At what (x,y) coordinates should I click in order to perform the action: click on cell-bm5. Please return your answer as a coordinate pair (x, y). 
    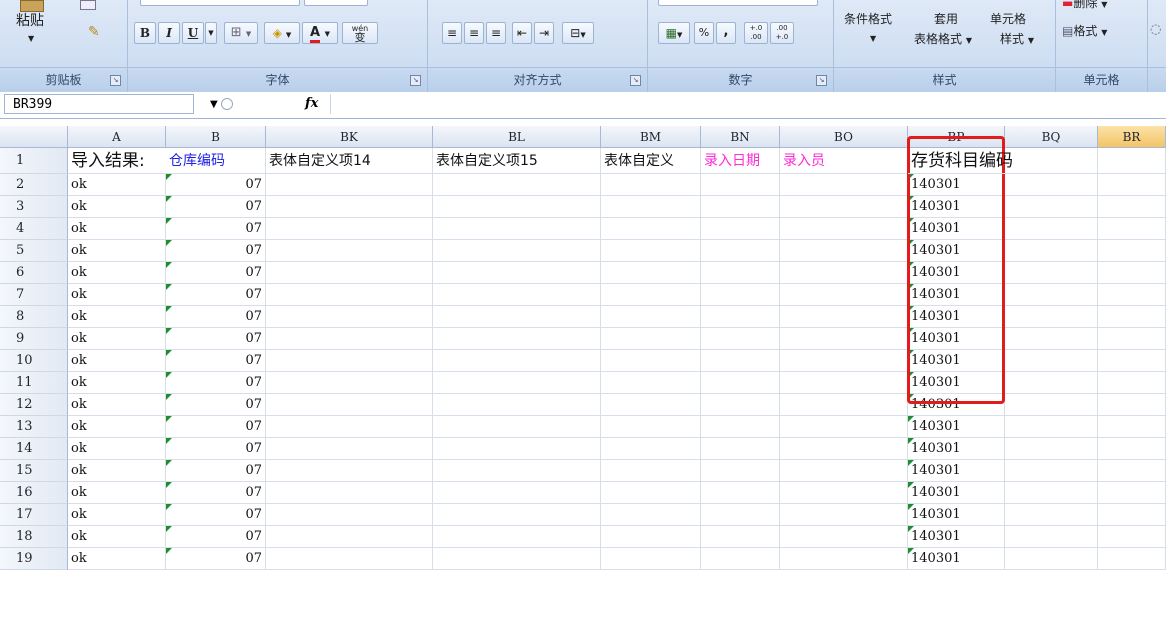
    Looking at the image, I should click on (651, 251).